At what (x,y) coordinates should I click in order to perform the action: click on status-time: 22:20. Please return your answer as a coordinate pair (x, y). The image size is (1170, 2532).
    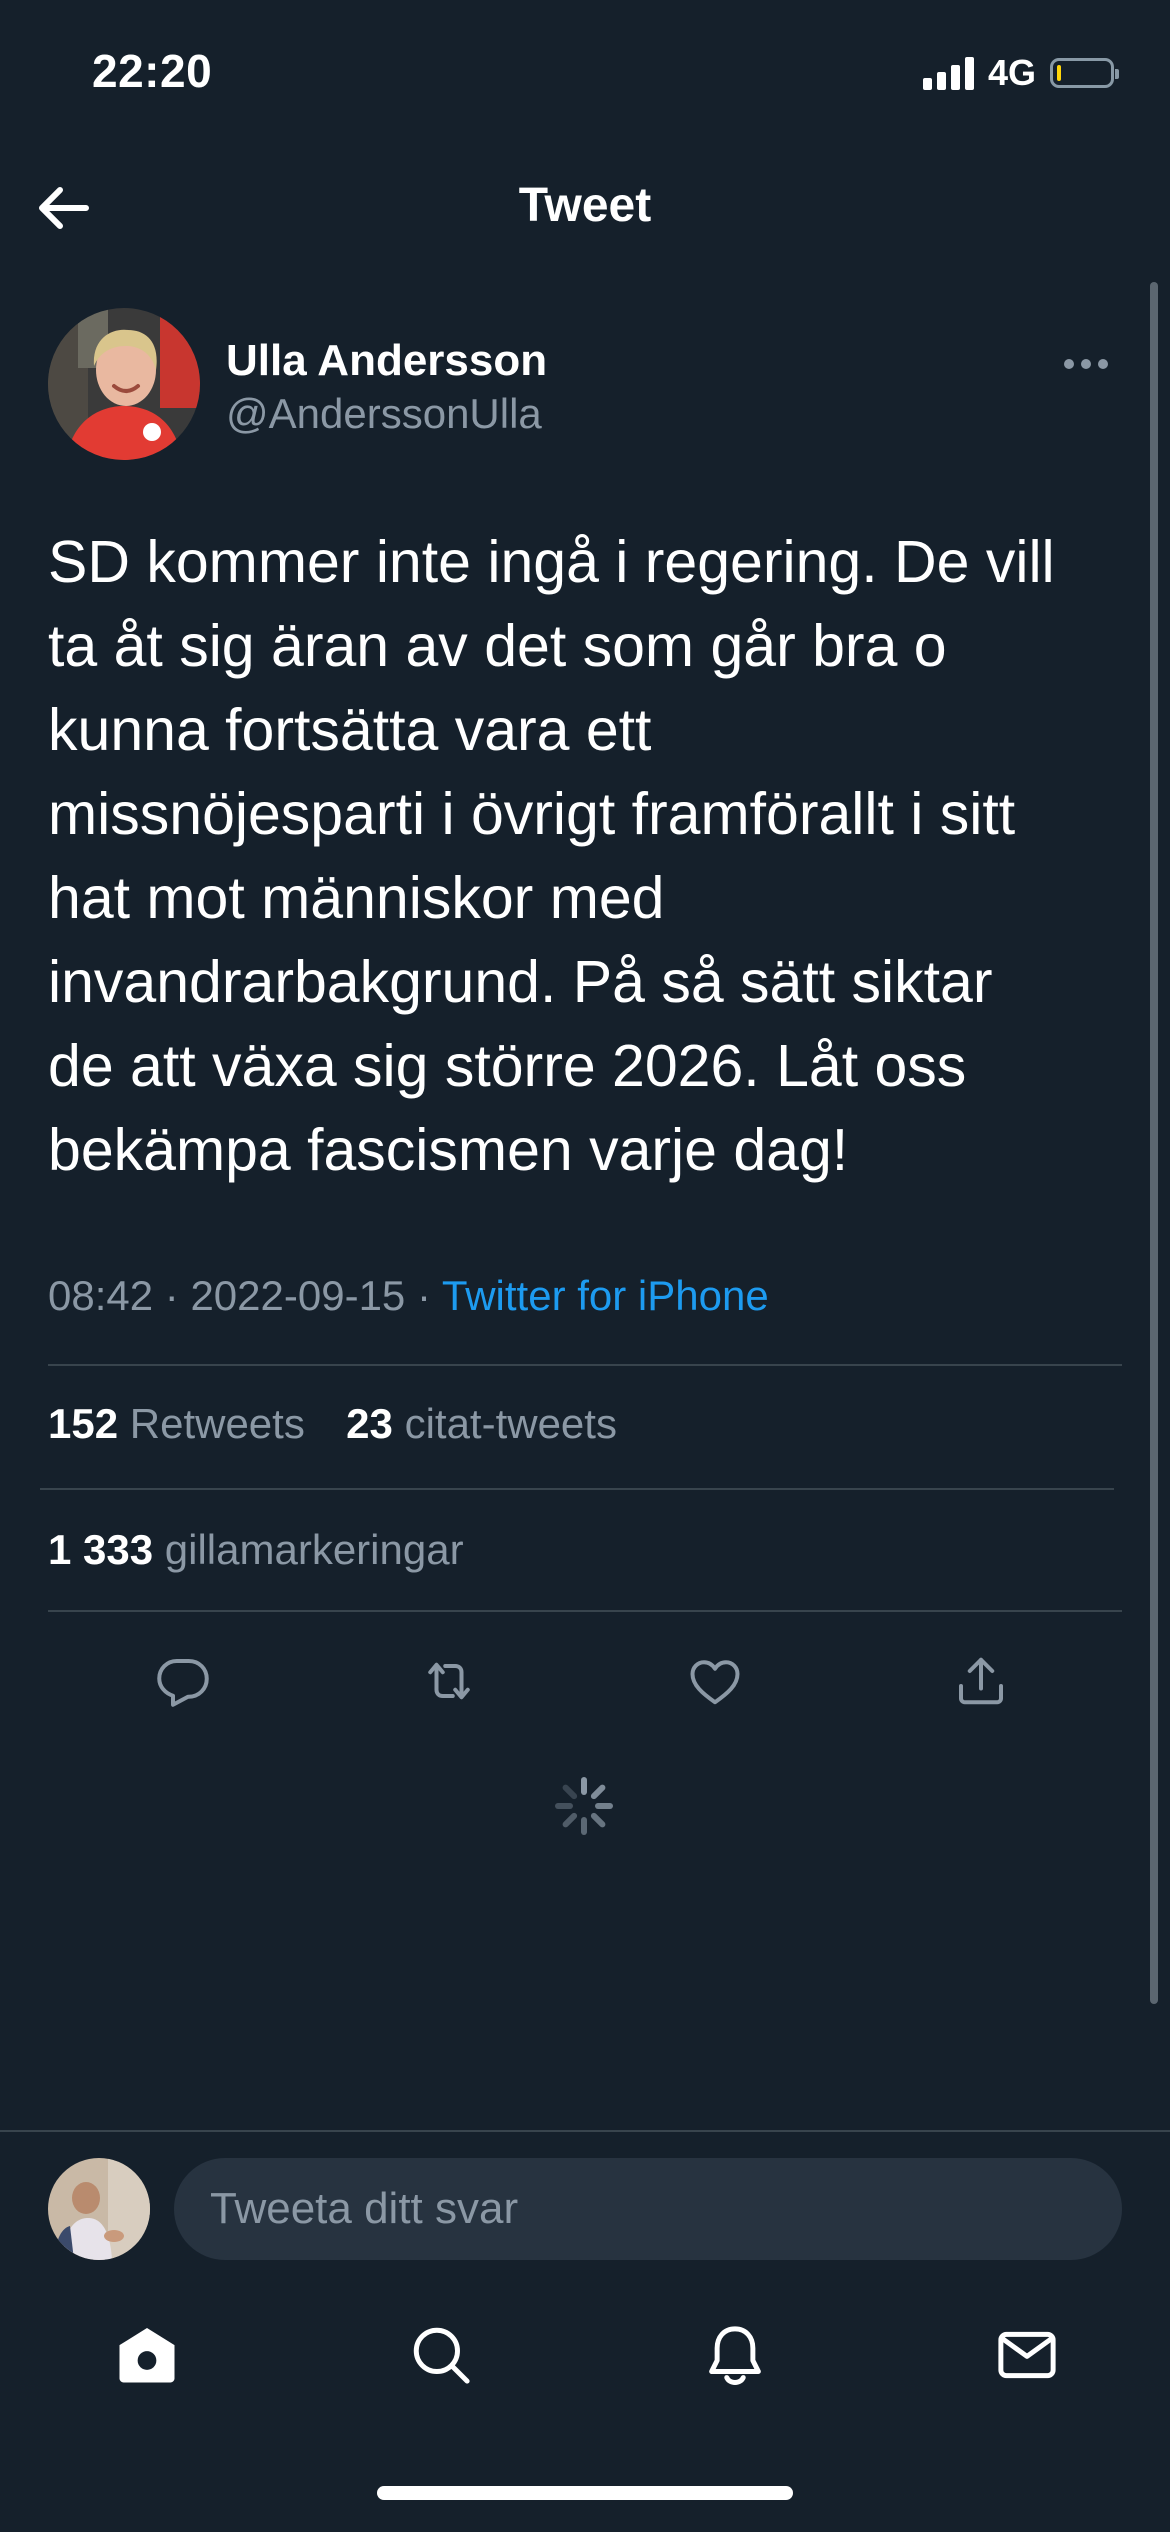
    Looking at the image, I should click on (152, 71).